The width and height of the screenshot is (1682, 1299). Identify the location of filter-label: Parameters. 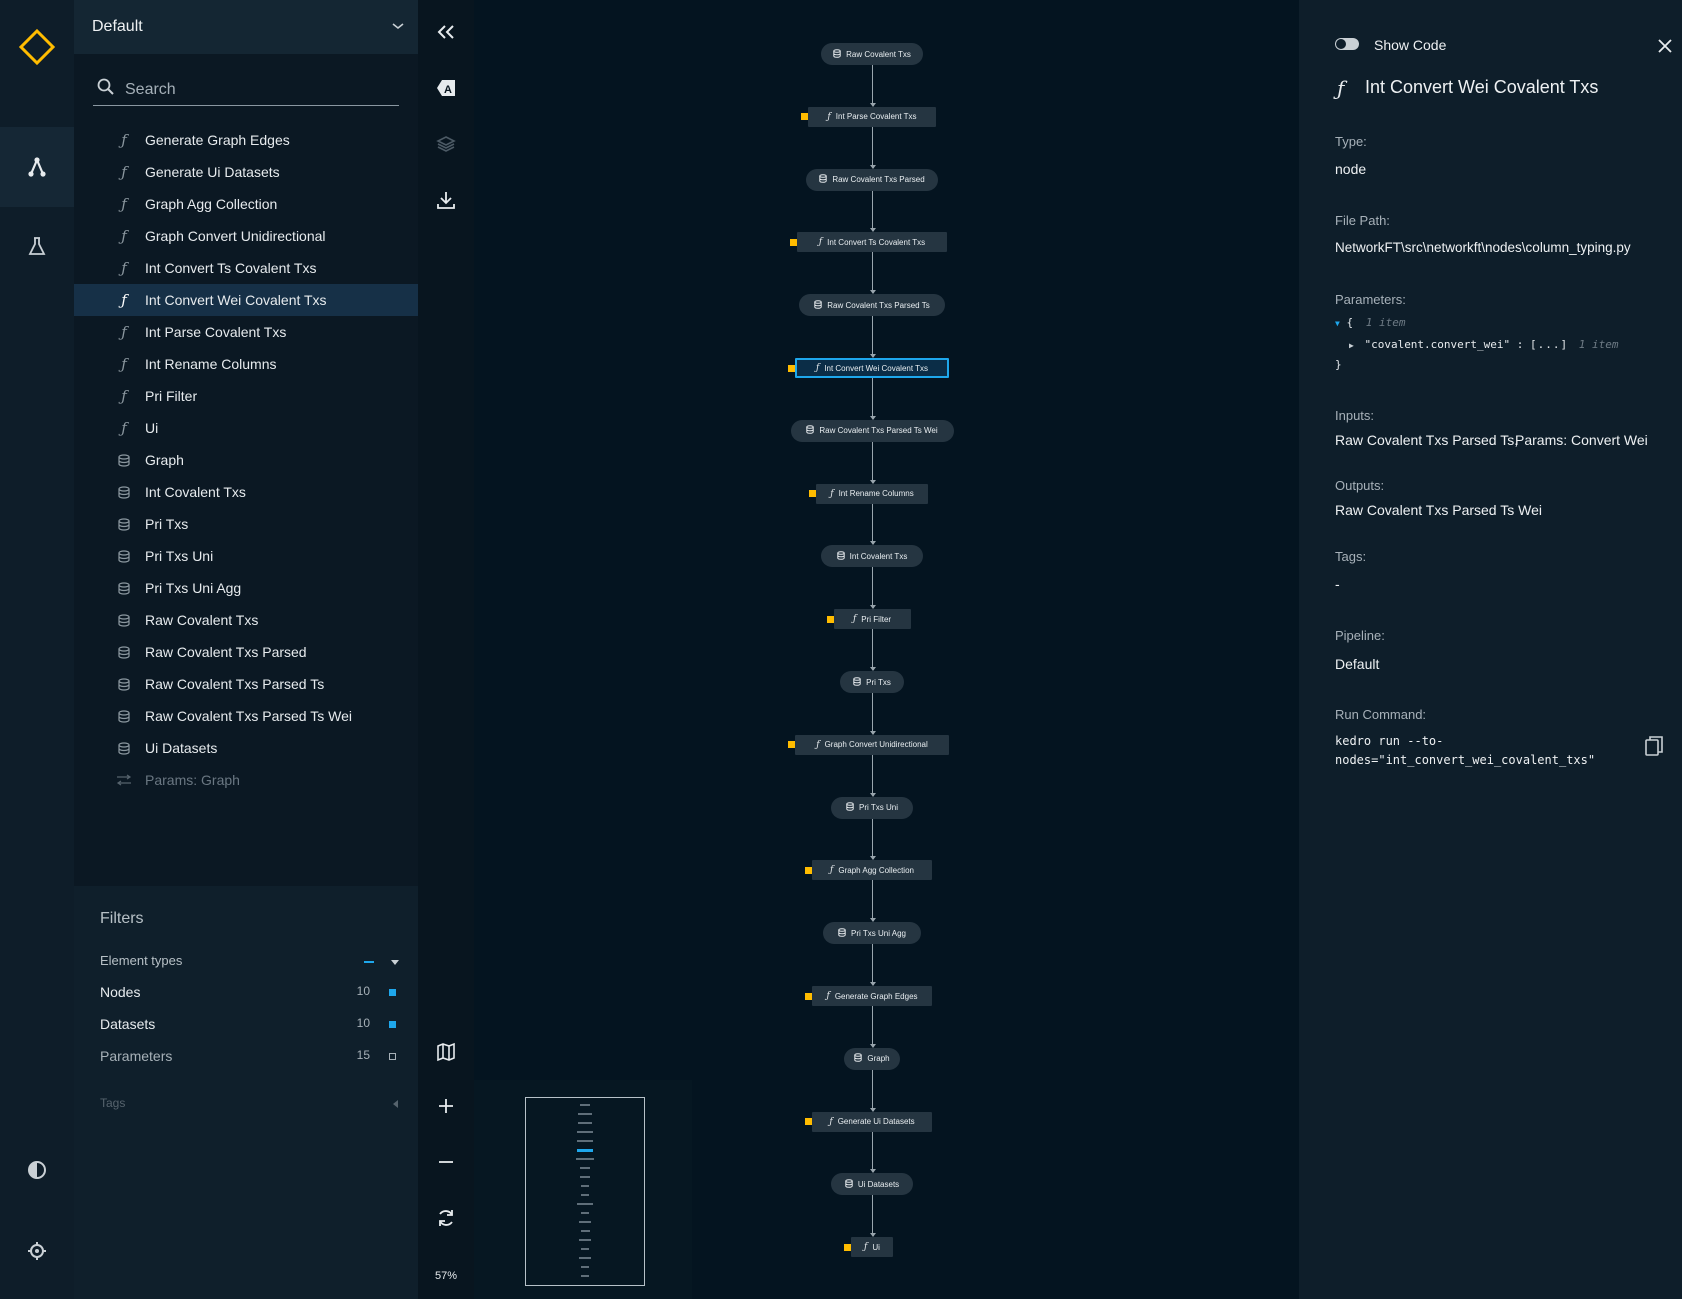
(136, 1056).